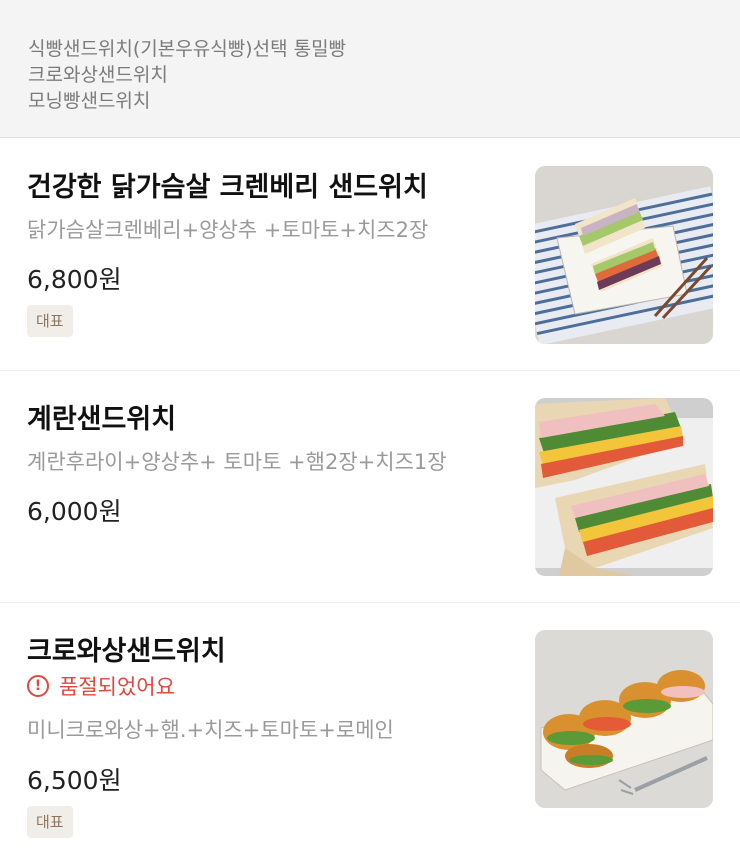 The width and height of the screenshot is (740, 848). What do you see at coordinates (102, 419) in the screenshot?
I see `menu-item-name: 계란샌드위치` at bounding box center [102, 419].